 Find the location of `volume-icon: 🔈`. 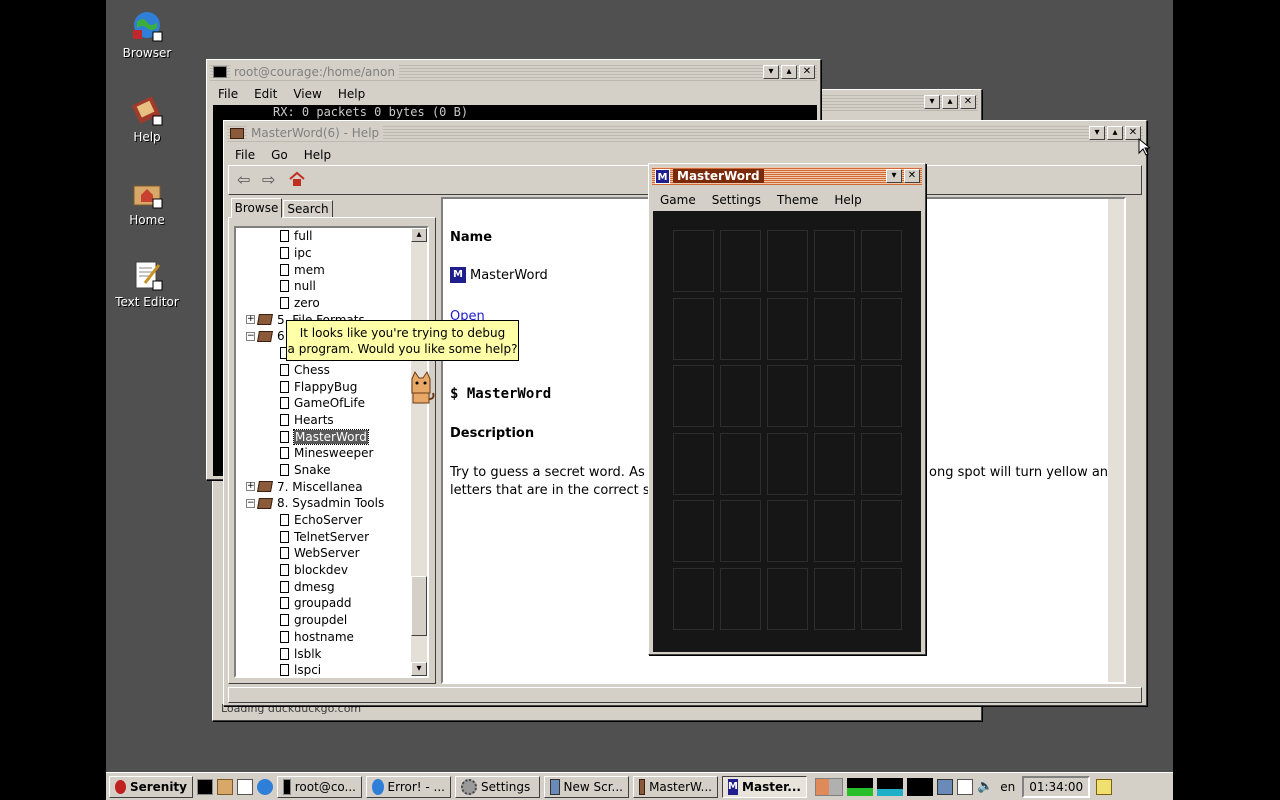

volume-icon: 🔈 is located at coordinates (985, 786).